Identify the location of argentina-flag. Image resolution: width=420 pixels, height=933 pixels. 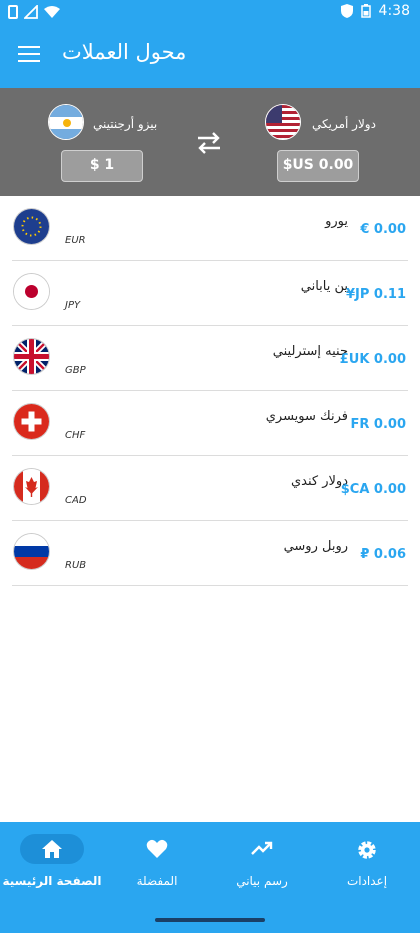
(66, 122).